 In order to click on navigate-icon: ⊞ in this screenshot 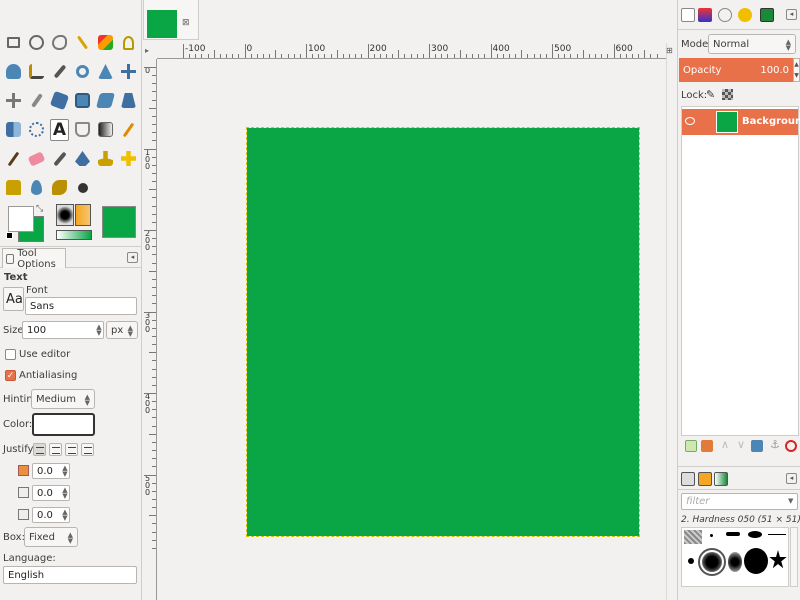, I will do `click(671, 51)`.